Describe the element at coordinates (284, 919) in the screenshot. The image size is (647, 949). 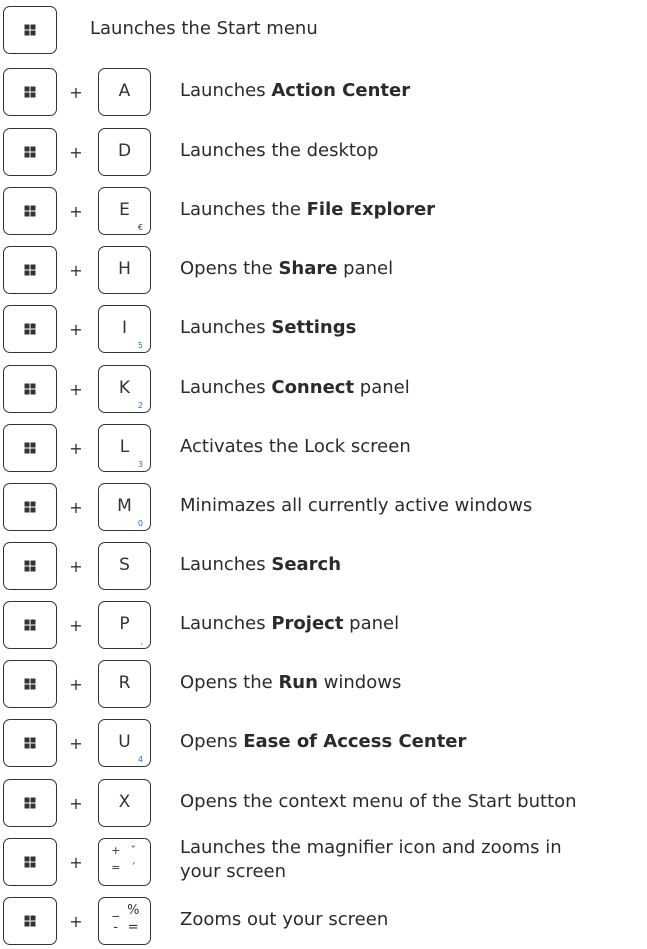
I see `description-text: Zooms out your screen` at that location.